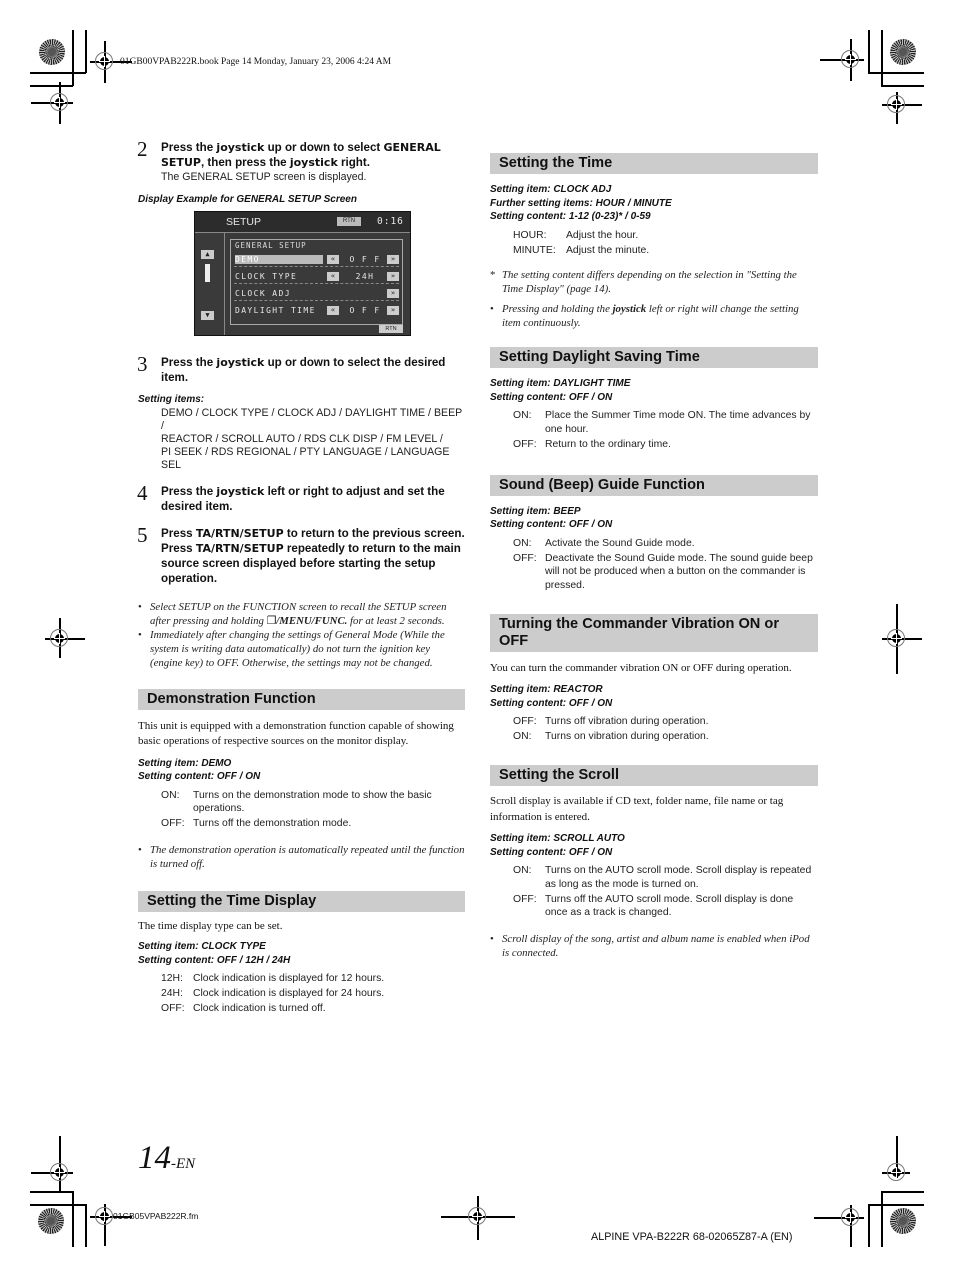 The width and height of the screenshot is (954, 1278). What do you see at coordinates (142, 364) in the screenshot?
I see `step-number: 3` at bounding box center [142, 364].